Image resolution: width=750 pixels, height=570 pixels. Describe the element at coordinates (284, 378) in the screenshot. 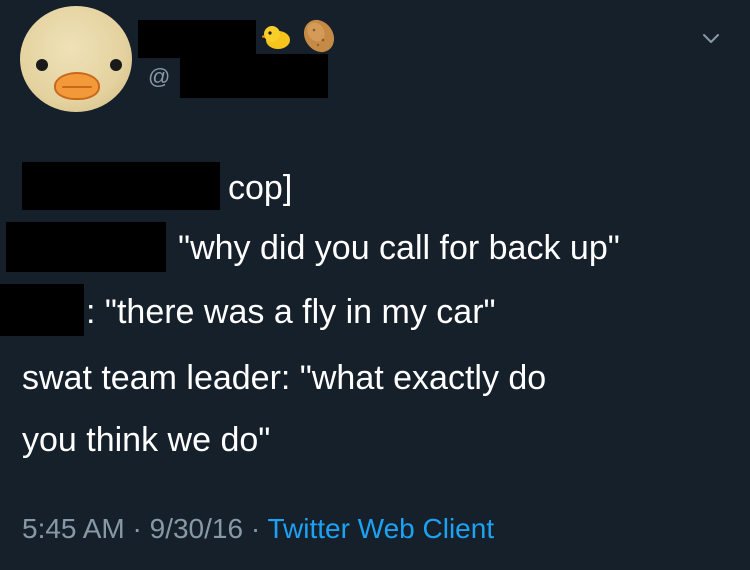

I see `tweet-line-4: swat team leader: "what exactly do` at that location.